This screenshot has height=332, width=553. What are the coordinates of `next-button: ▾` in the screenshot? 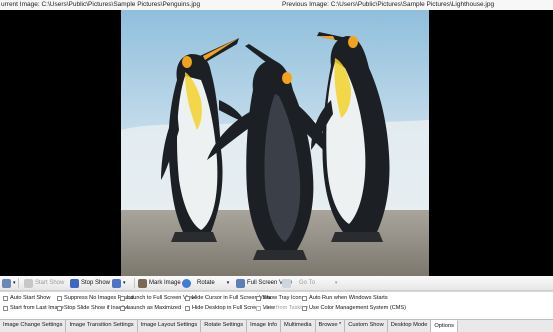 It's located at (119, 283).